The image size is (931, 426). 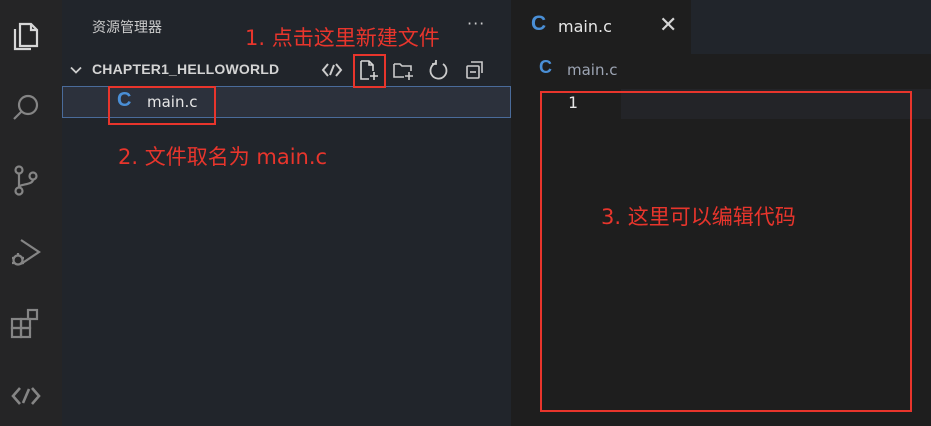 What do you see at coordinates (592, 70) in the screenshot?
I see `breadcrumb-item: main.c` at bounding box center [592, 70].